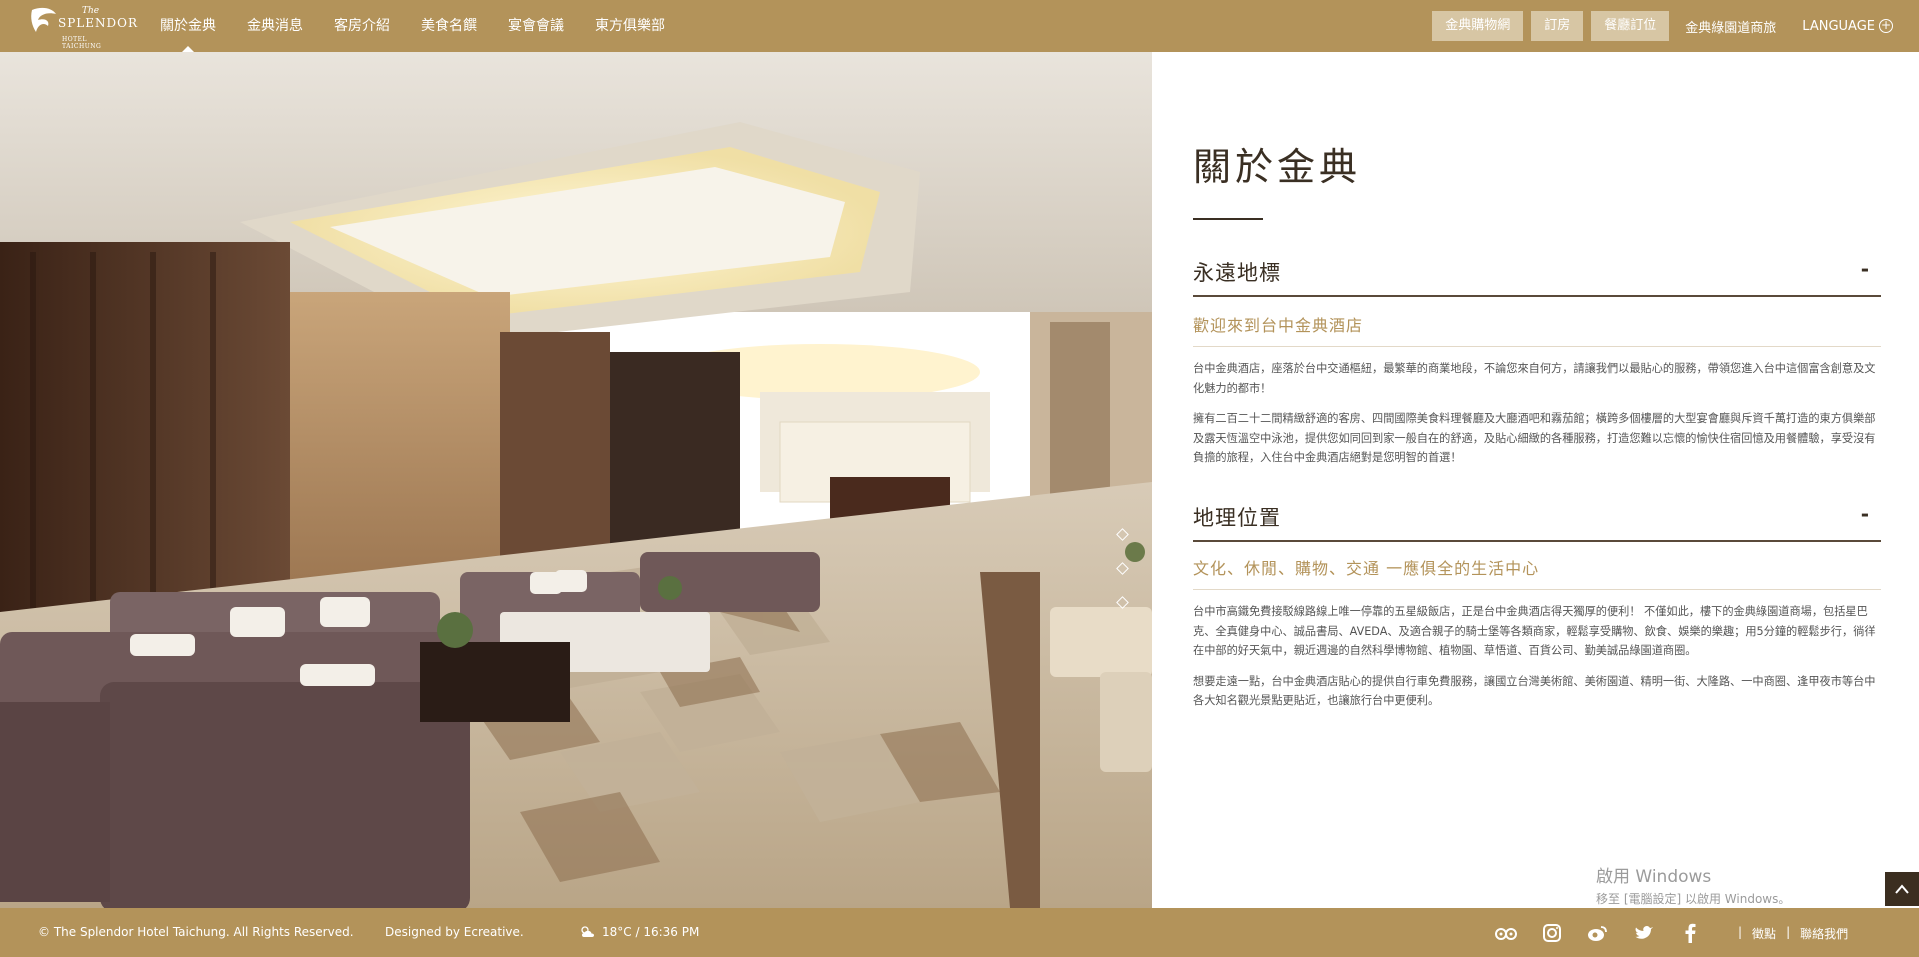  I want to click on language-selector: LANGUAGE +, so click(1847, 26).